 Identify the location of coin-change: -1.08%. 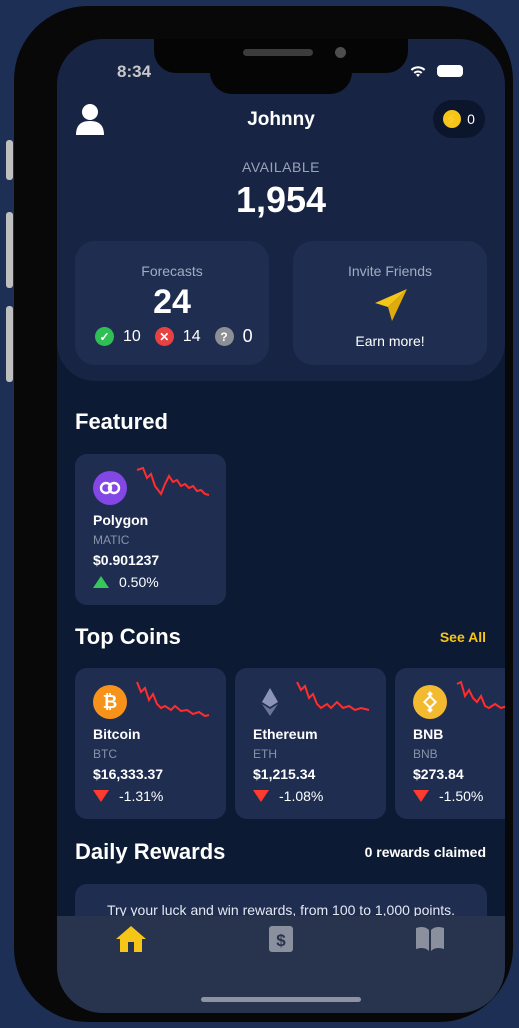
(288, 796).